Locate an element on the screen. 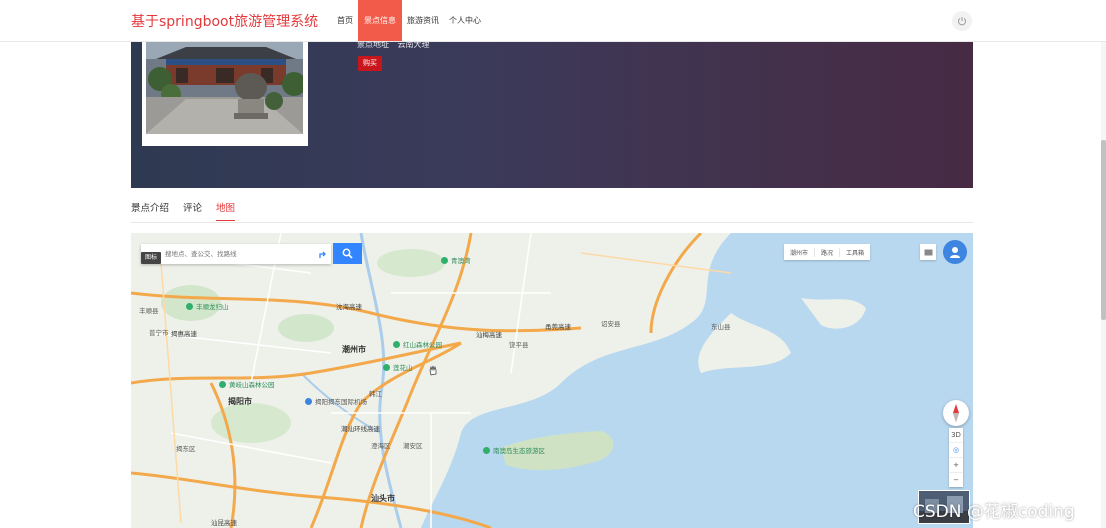  poi-label-nanao: 南澳岛生态旅游区 is located at coordinates (519, 451).